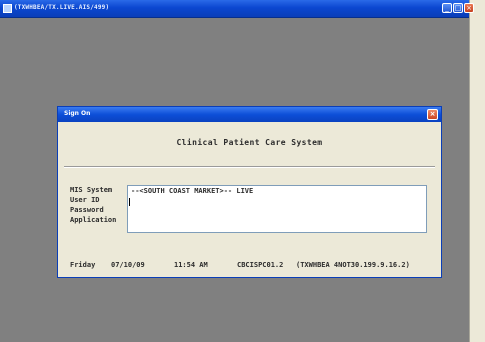 The width and height of the screenshot is (485, 342). I want to click on footer-connection: (TXWHBEA 4NOT30.199.9.16.2), so click(353, 265).